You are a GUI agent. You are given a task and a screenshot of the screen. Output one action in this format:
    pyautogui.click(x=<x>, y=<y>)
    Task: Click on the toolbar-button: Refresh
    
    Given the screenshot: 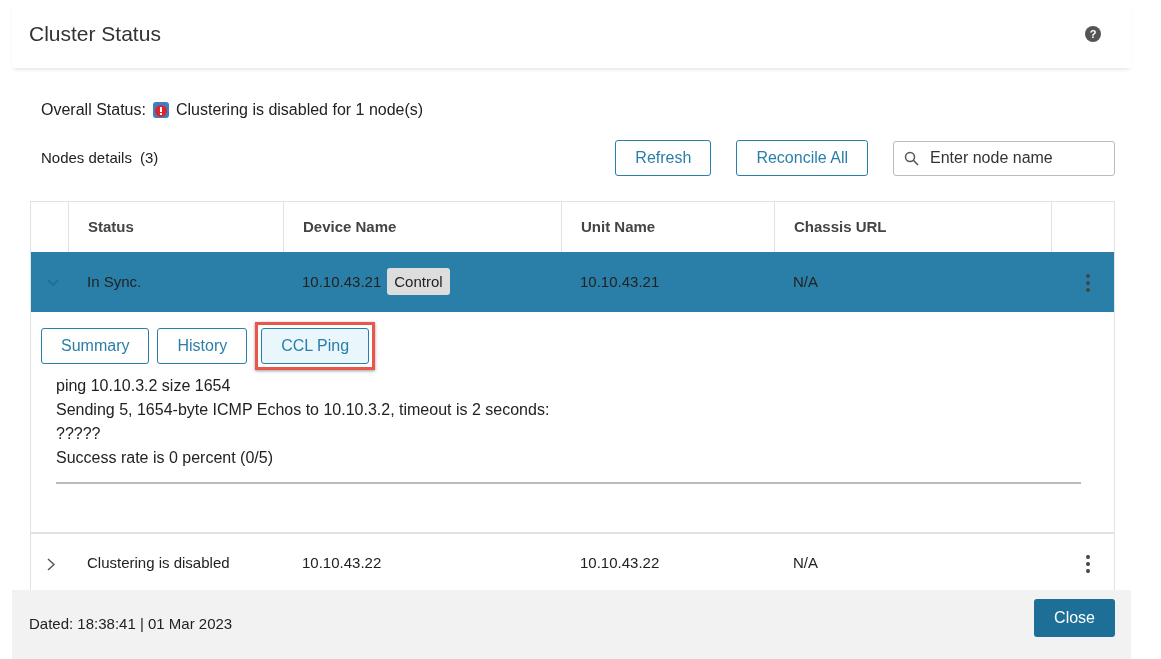 What is the action you would take?
    pyautogui.click(x=663, y=158)
    